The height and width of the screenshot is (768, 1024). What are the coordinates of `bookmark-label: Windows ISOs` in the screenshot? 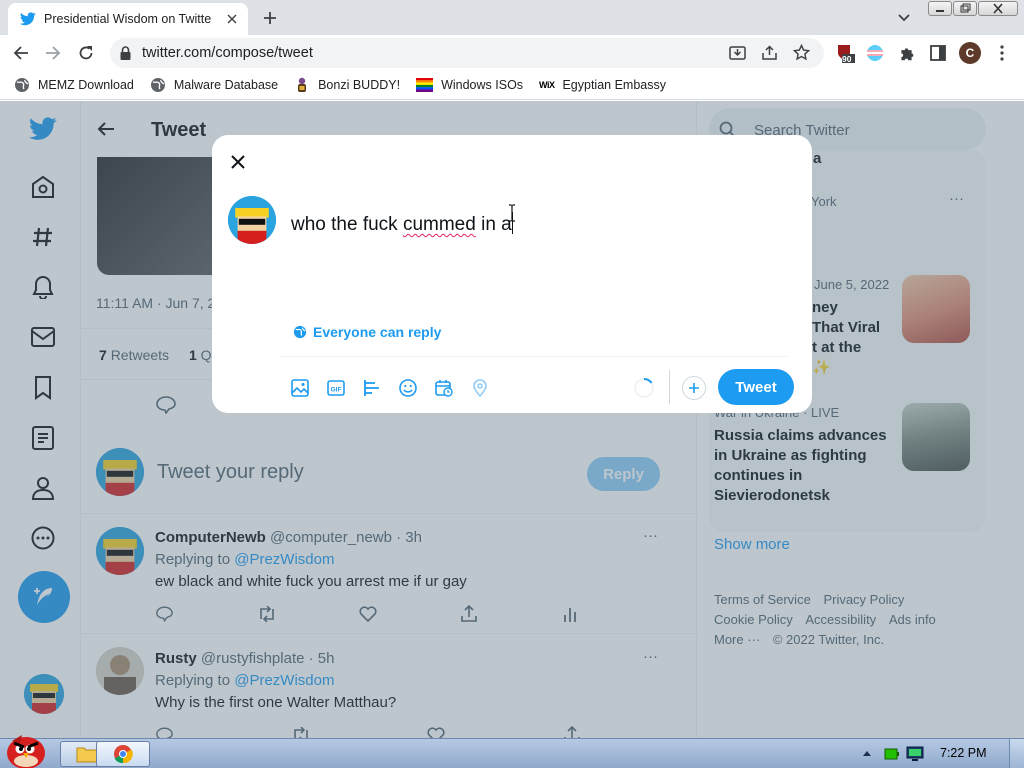 It's located at (482, 84).